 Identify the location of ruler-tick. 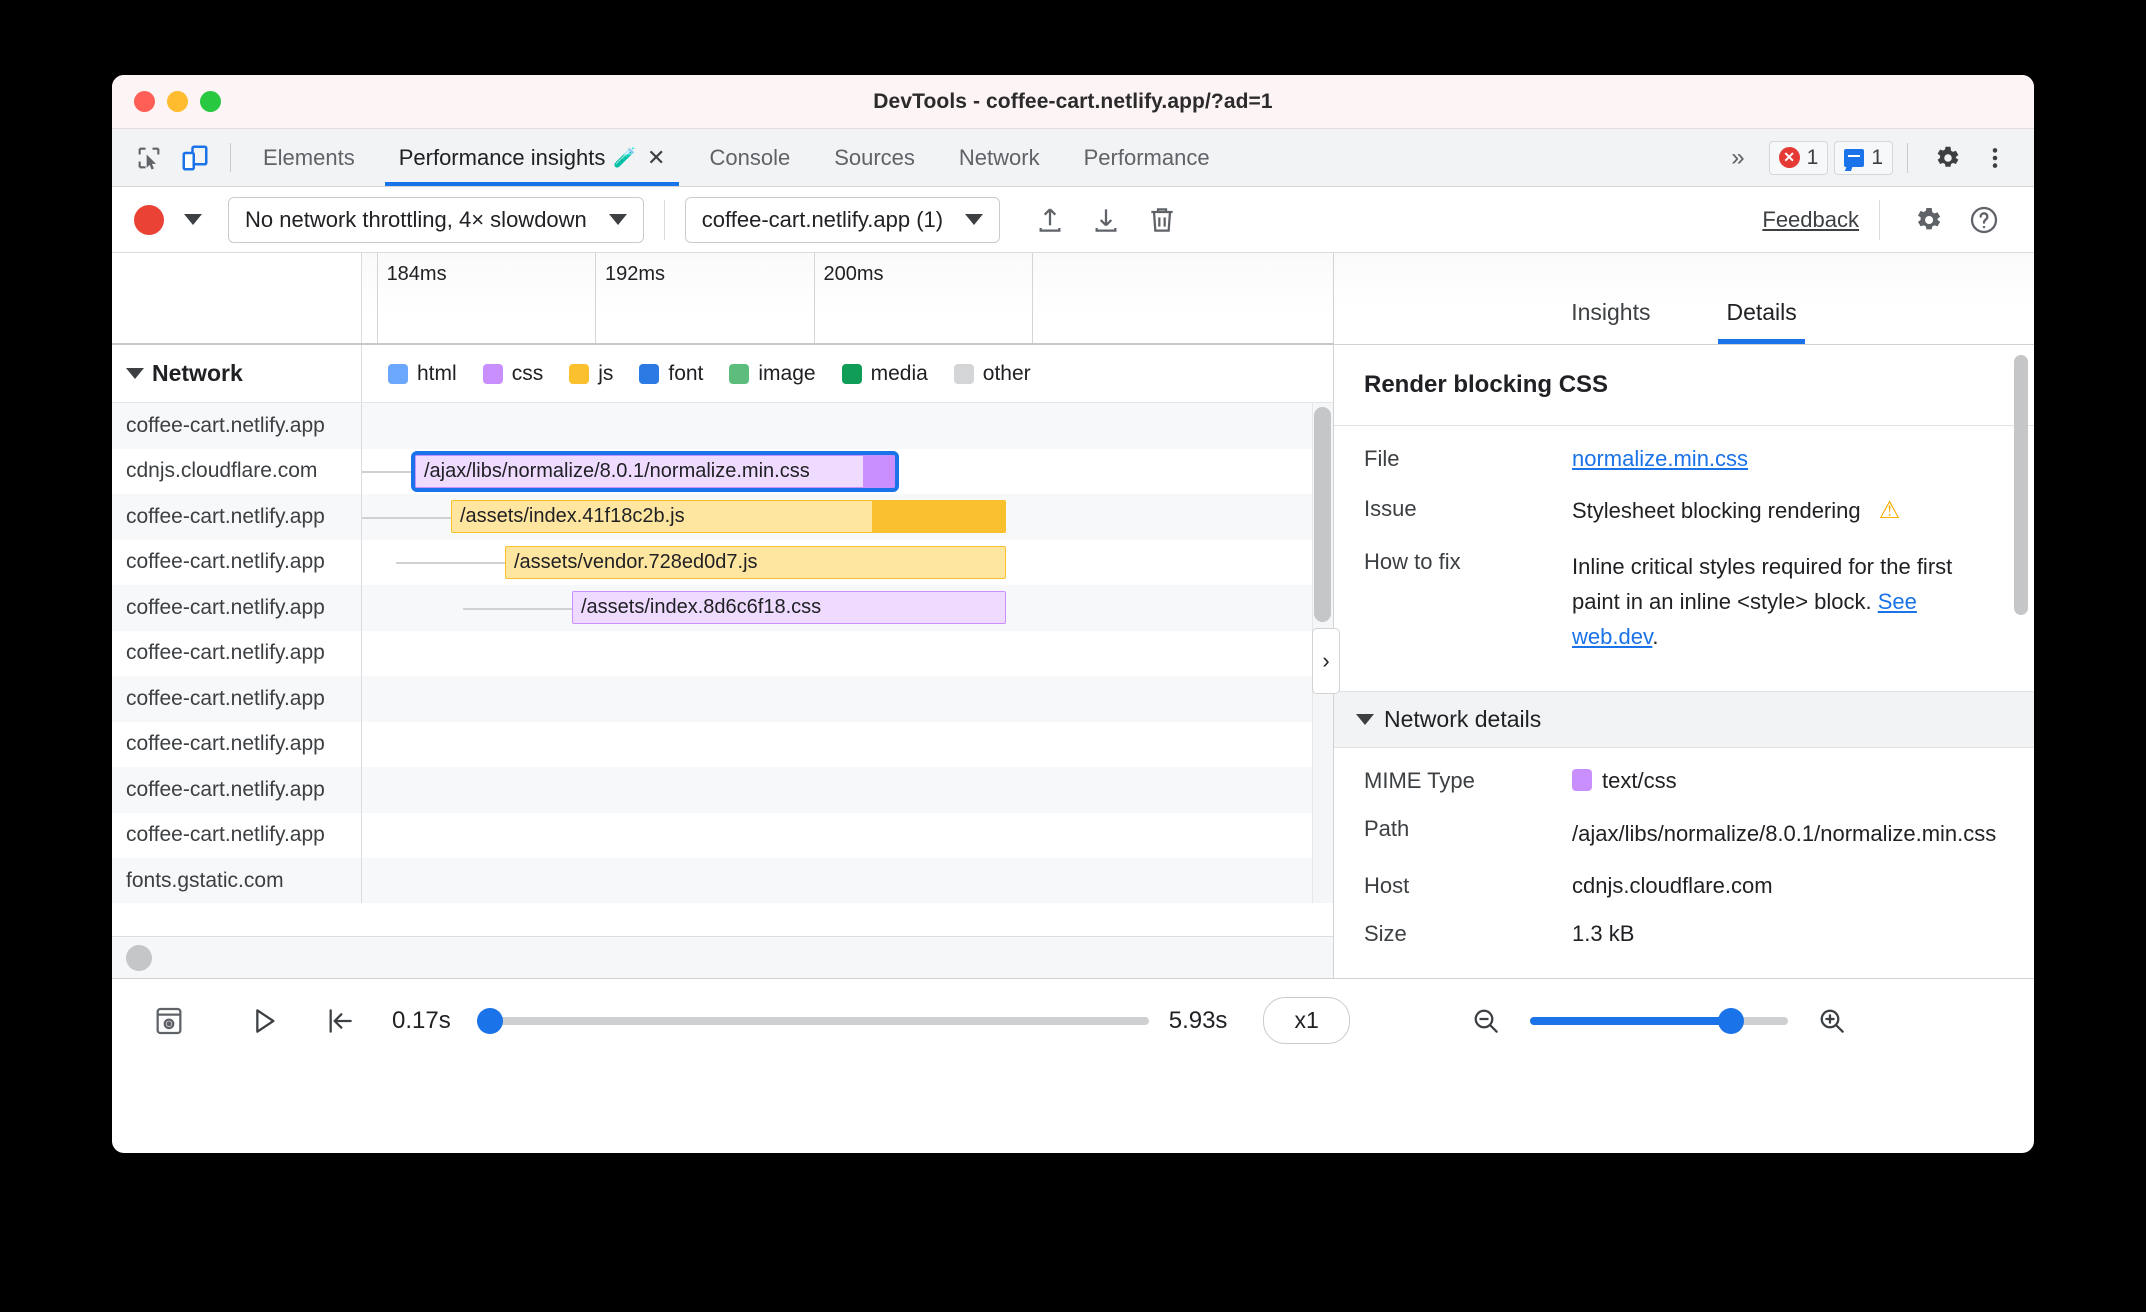
(1036, 298).